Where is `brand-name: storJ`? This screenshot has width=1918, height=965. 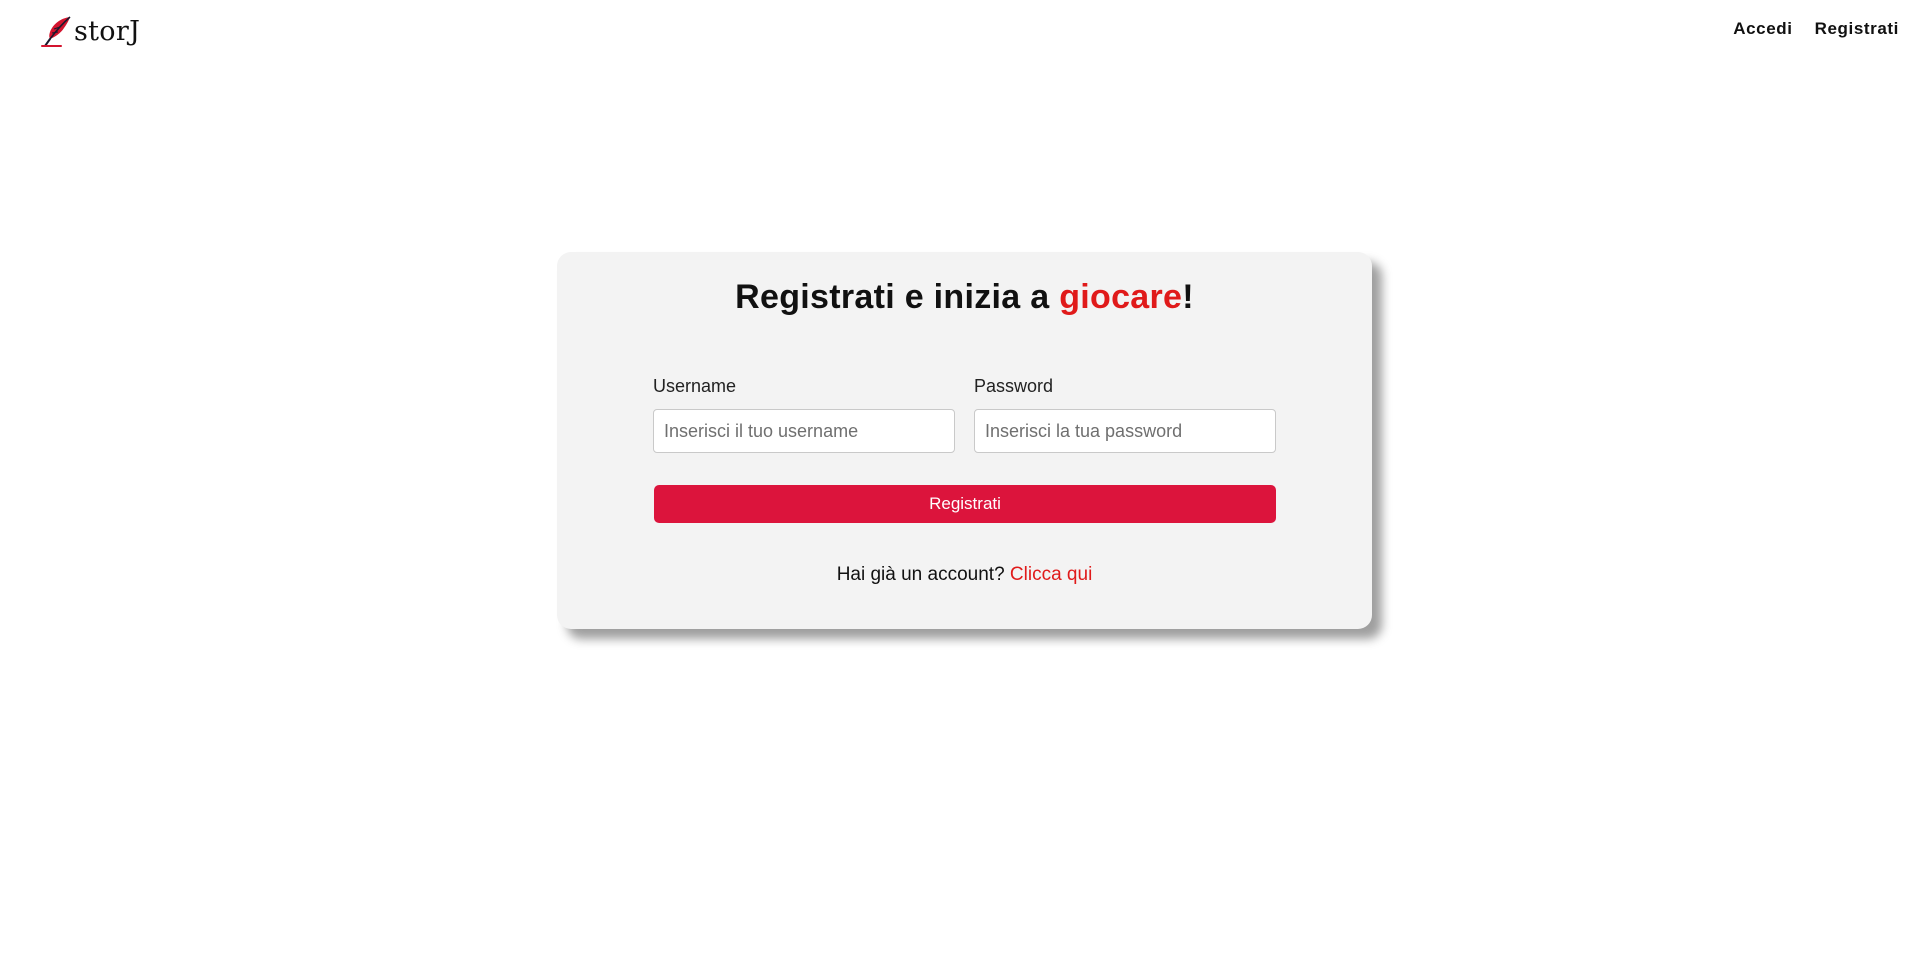
brand-name: storJ is located at coordinates (107, 31).